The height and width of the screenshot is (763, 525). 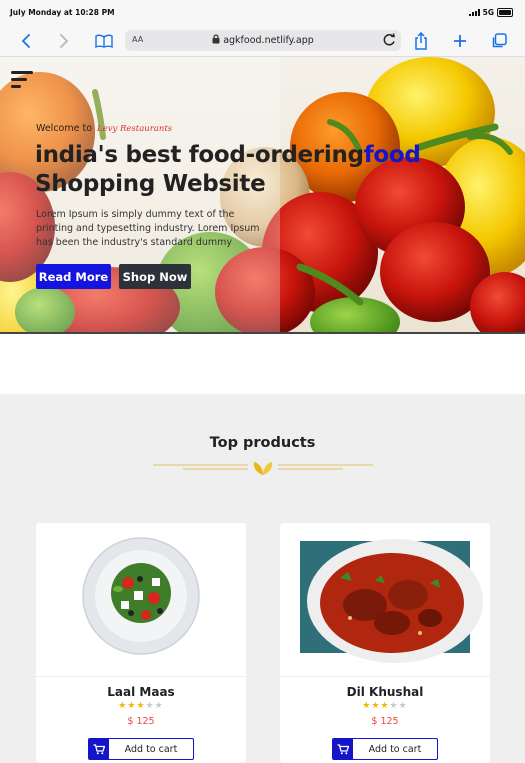 What do you see at coordinates (141, 692) in the screenshot?
I see `product-name: Laal Maas` at bounding box center [141, 692].